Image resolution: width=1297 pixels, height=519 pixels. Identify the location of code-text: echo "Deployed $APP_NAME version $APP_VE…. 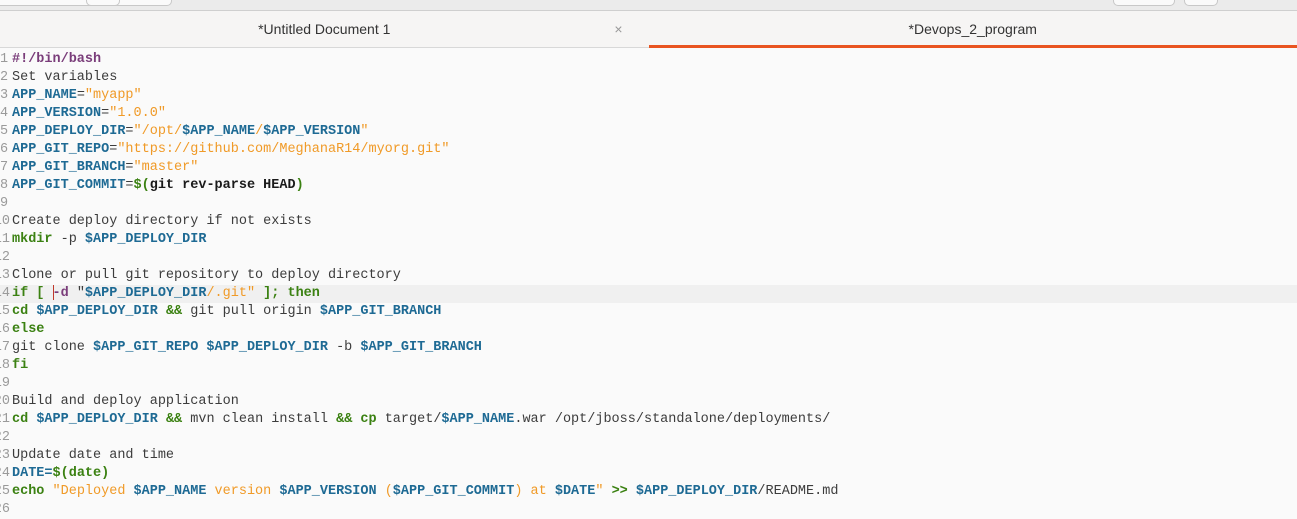
(424, 492).